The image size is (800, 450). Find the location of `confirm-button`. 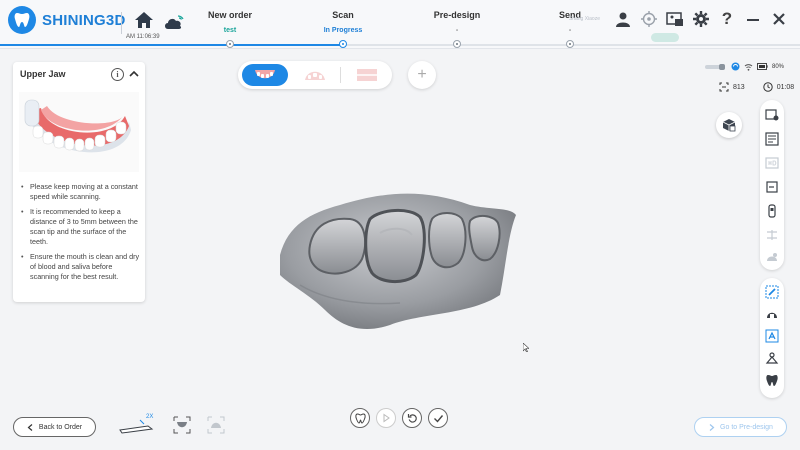

confirm-button is located at coordinates (438, 418).